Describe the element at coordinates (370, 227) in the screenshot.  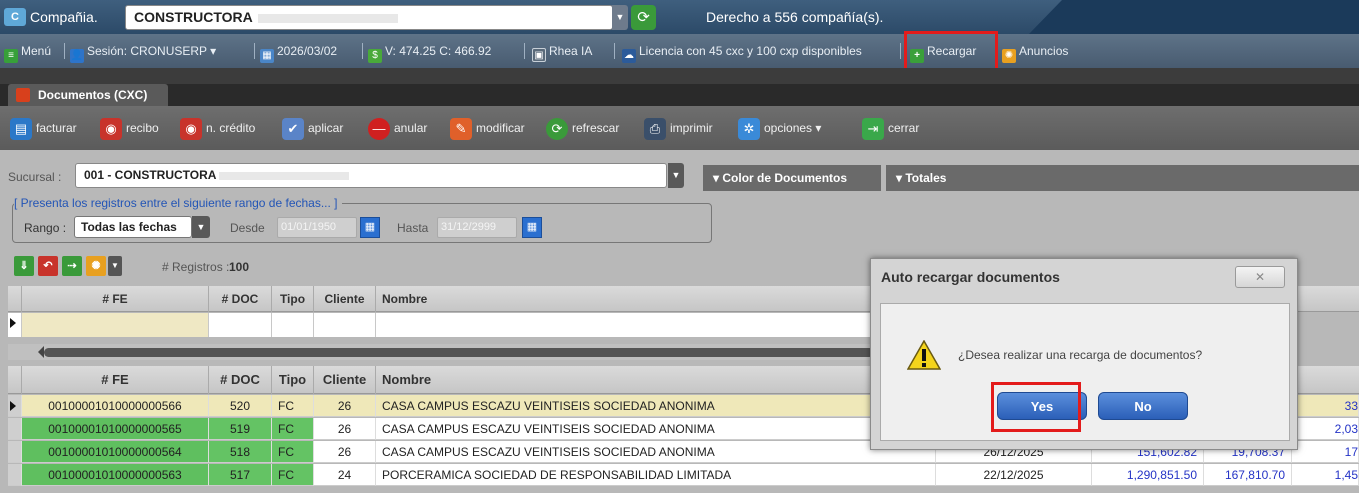
I see `desde-calendar-icon: ▦` at that location.